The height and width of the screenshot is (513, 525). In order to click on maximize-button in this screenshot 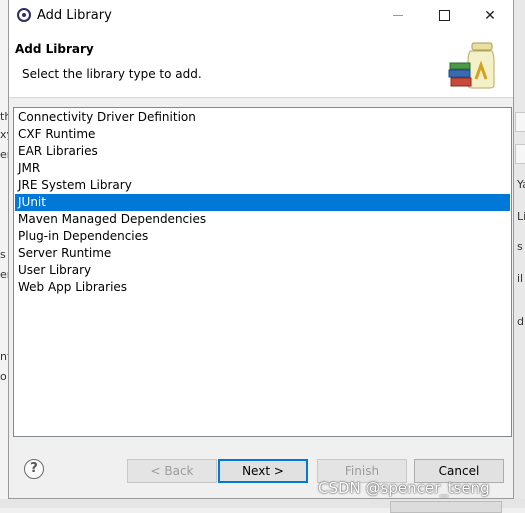, I will do `click(444, 15)`.